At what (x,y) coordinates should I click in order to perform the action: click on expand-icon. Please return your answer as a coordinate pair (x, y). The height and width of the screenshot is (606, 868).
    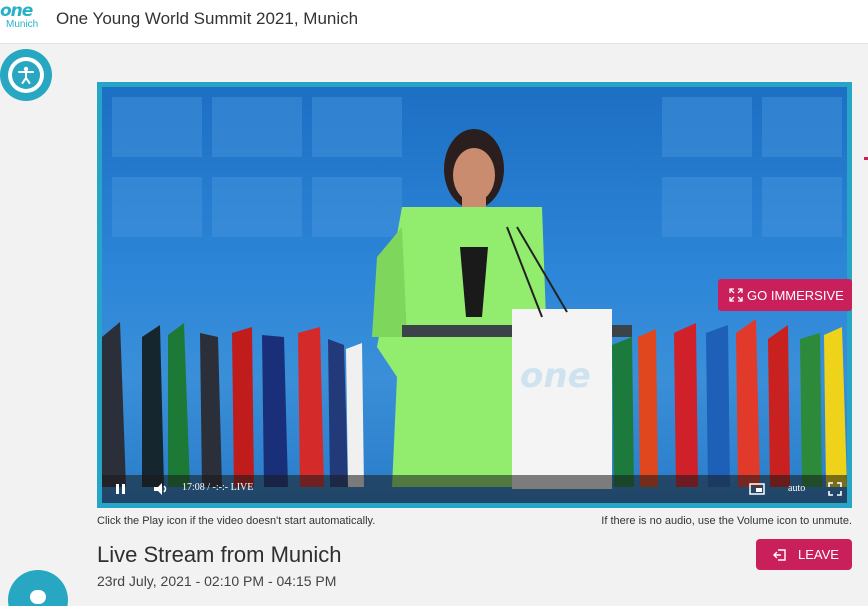
    Looking at the image, I should click on (736, 295).